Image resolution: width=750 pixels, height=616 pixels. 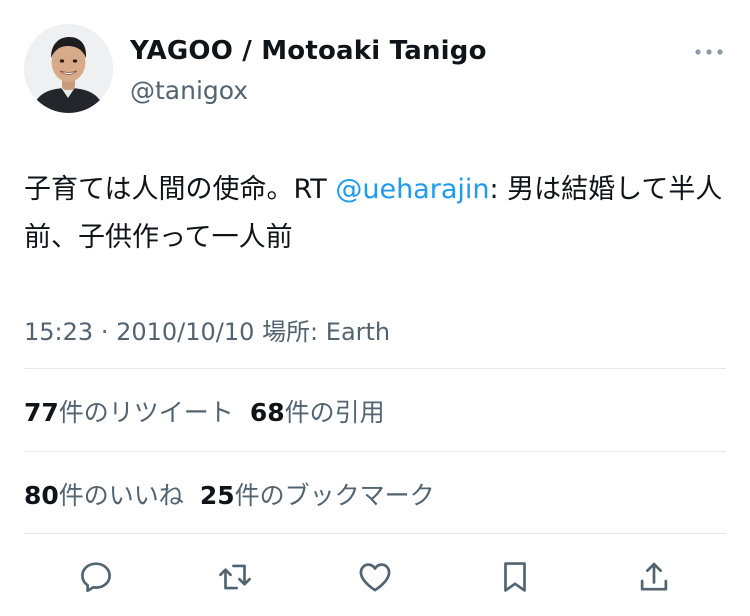 What do you see at coordinates (146, 412) in the screenshot?
I see `retweets-label: 件のリツイート` at bounding box center [146, 412].